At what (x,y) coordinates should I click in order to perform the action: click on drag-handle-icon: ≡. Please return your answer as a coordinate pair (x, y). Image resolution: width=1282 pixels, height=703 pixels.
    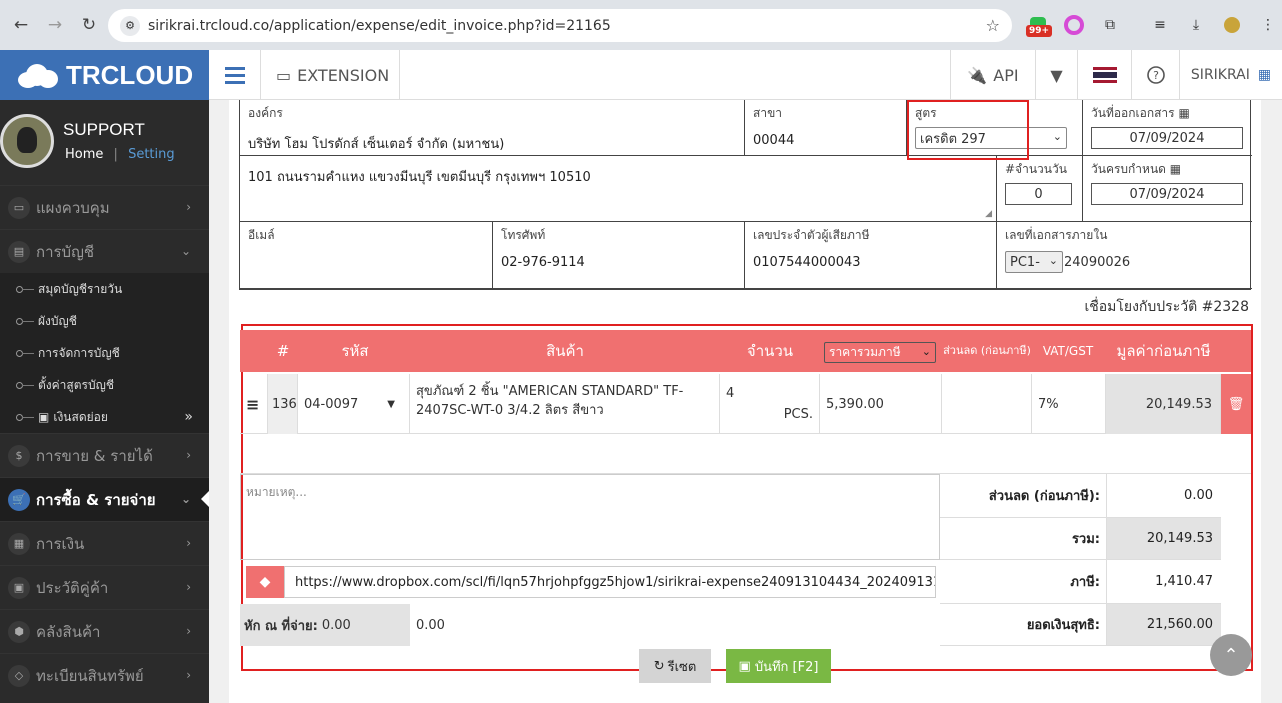
    Looking at the image, I should click on (254, 404).